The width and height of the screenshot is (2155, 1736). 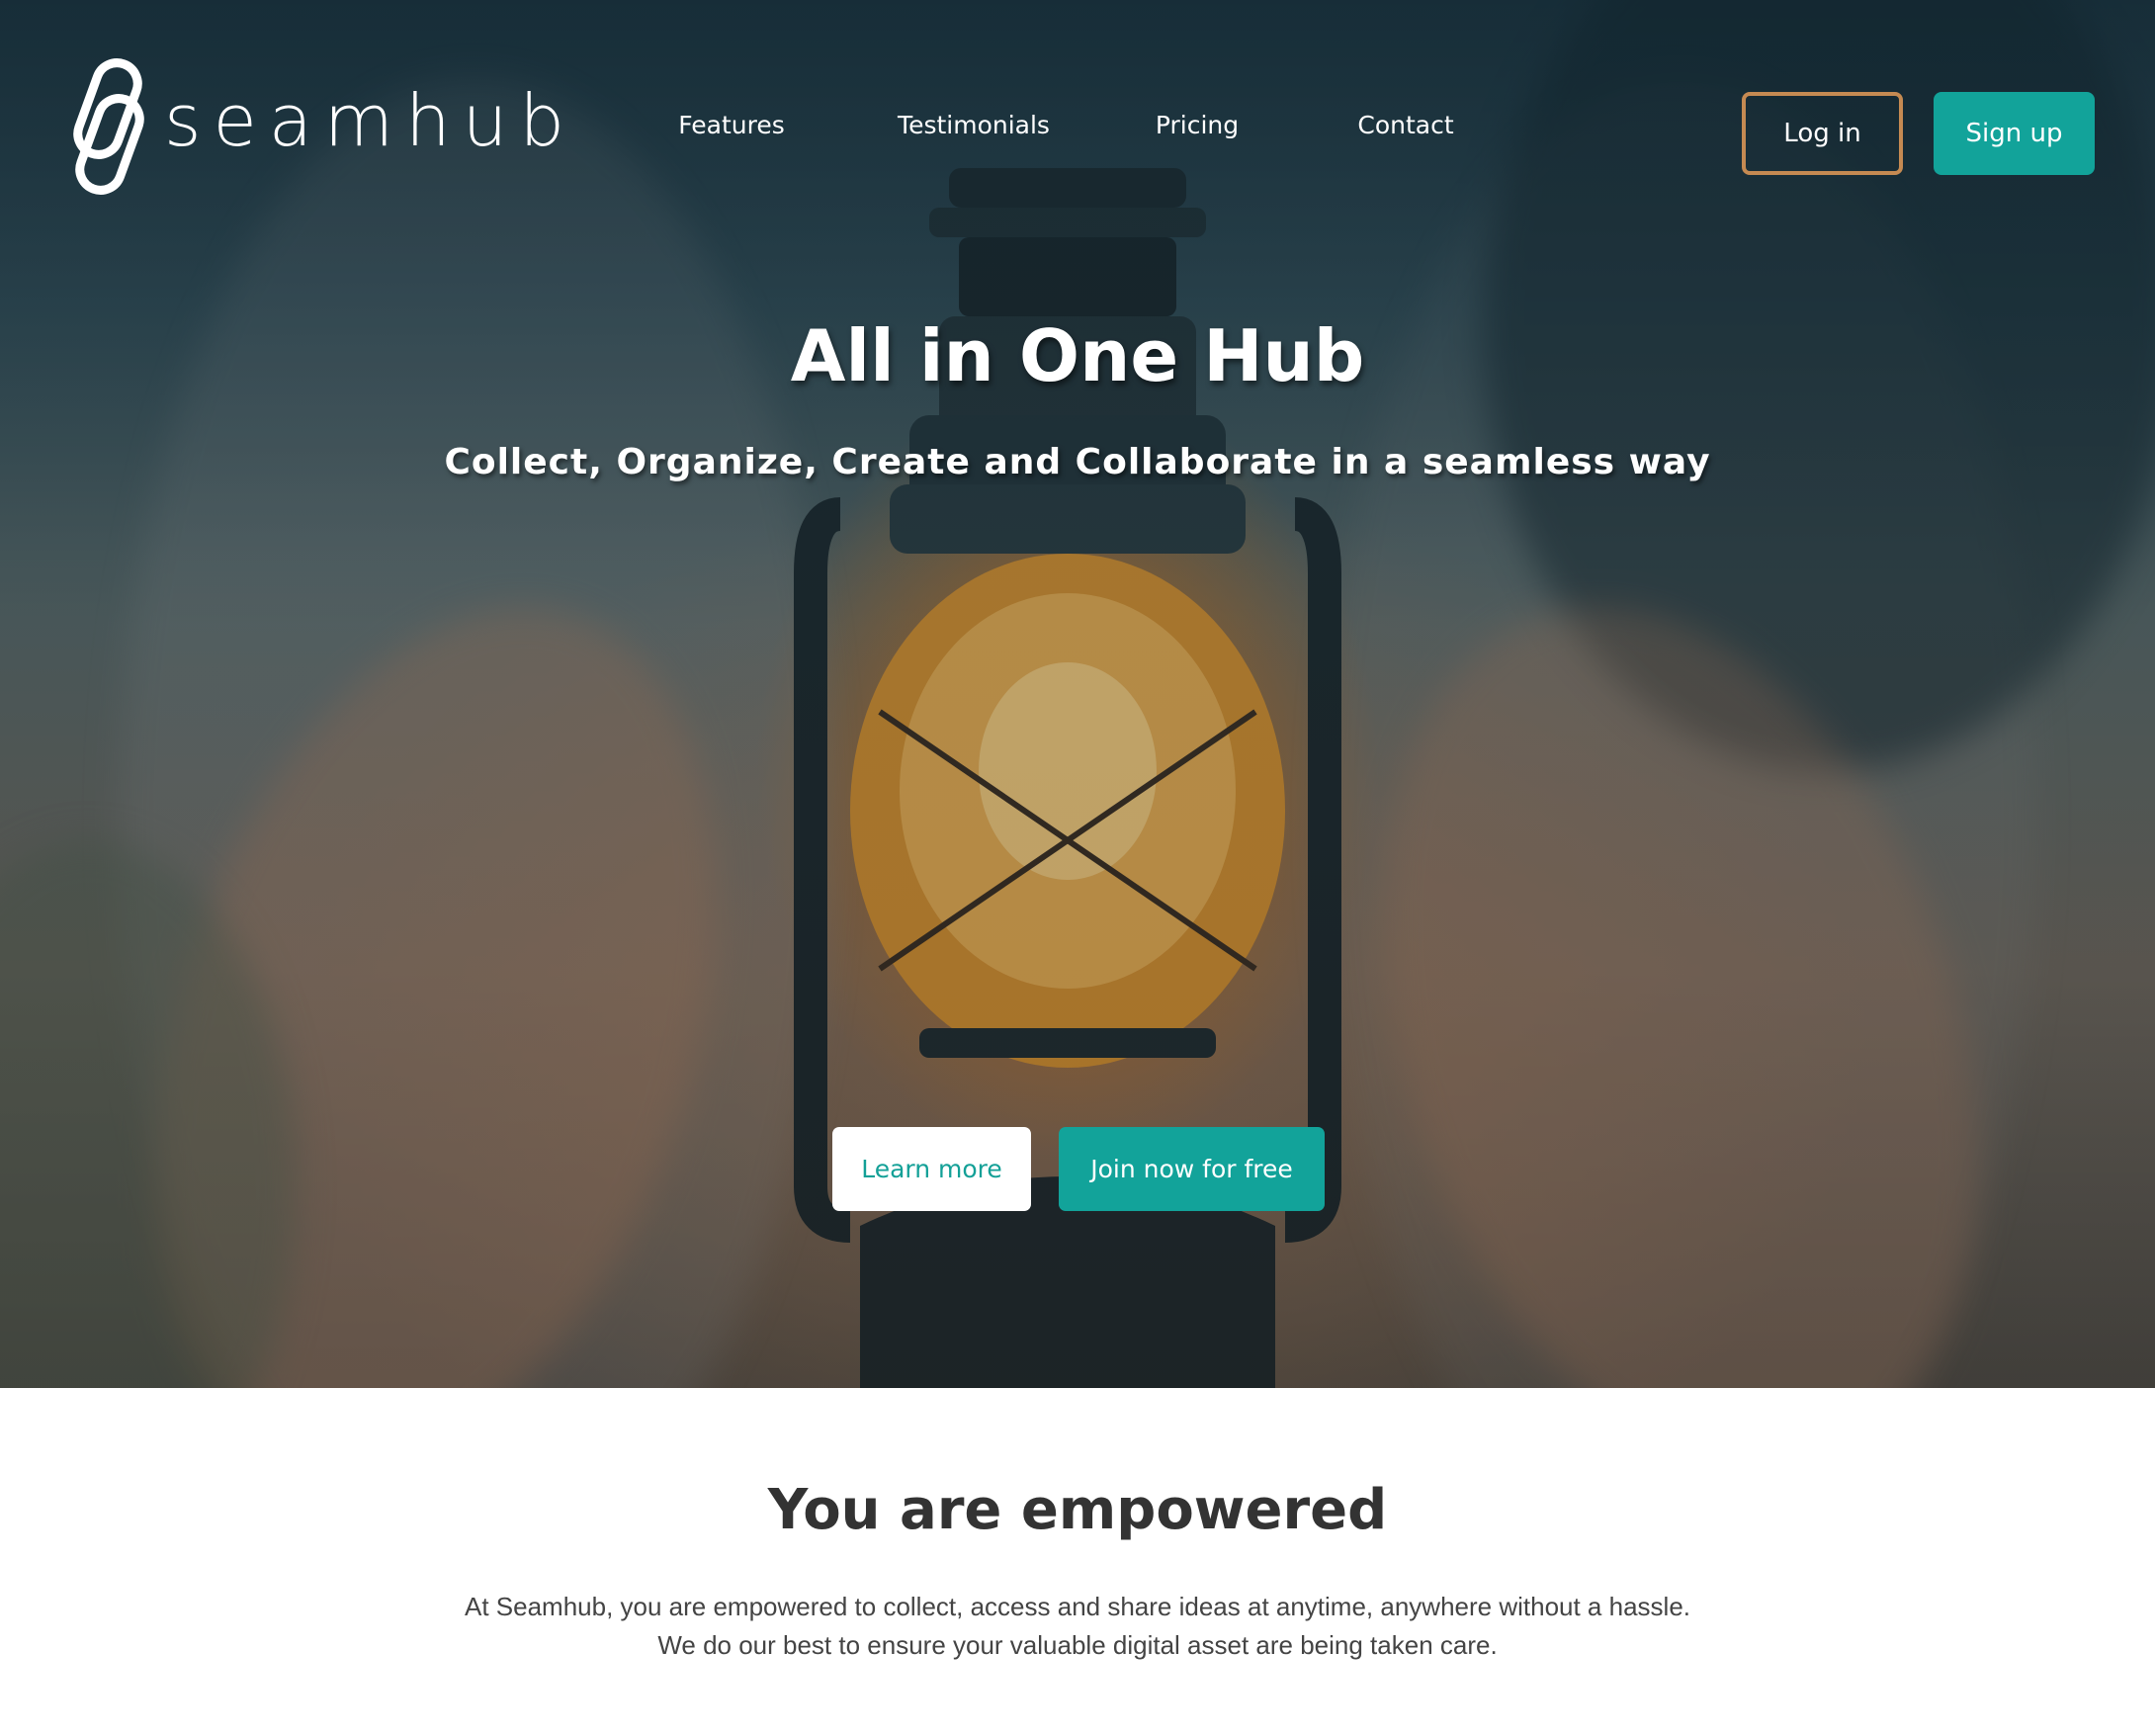 I want to click on nav-link-pricing: Pricing, so click(x=1197, y=125).